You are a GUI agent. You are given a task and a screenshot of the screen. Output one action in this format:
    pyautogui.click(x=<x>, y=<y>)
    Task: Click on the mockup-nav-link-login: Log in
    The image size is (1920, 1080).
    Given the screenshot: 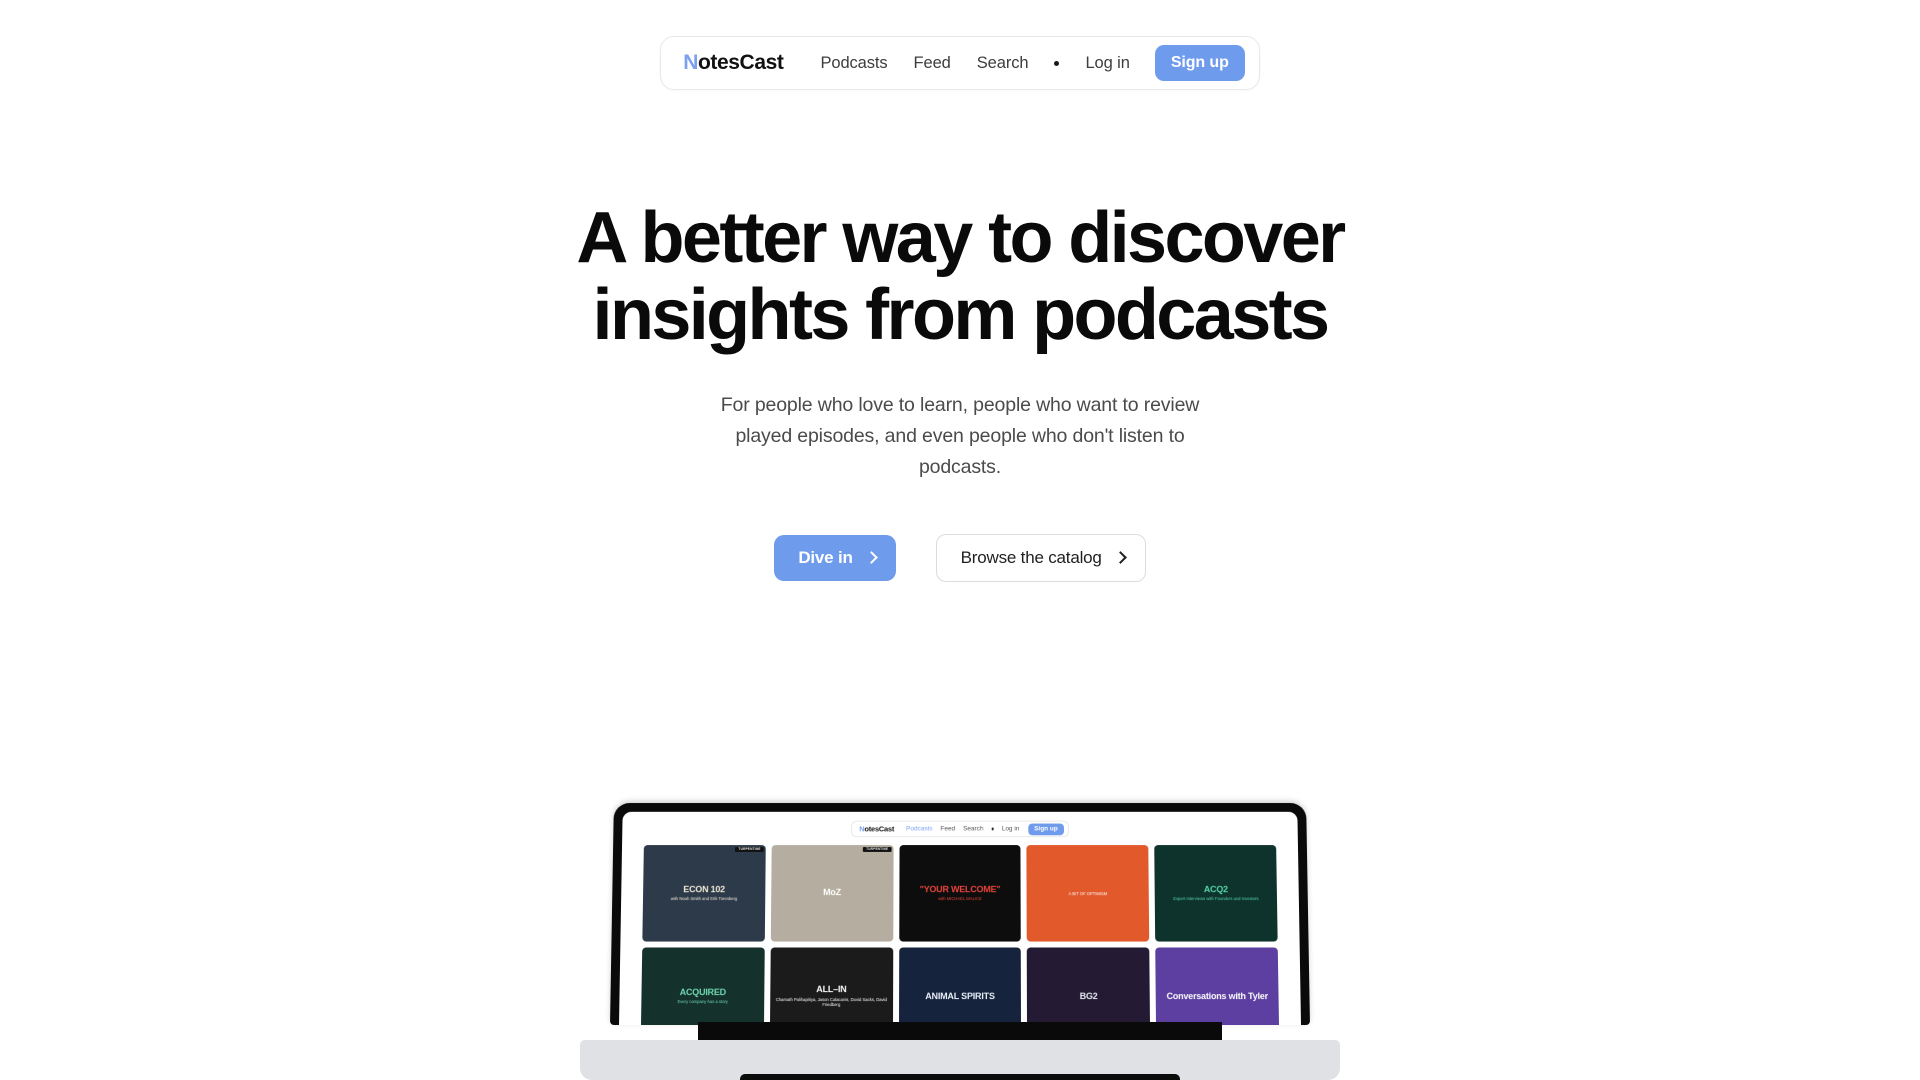 What is the action you would take?
    pyautogui.click(x=1010, y=829)
    